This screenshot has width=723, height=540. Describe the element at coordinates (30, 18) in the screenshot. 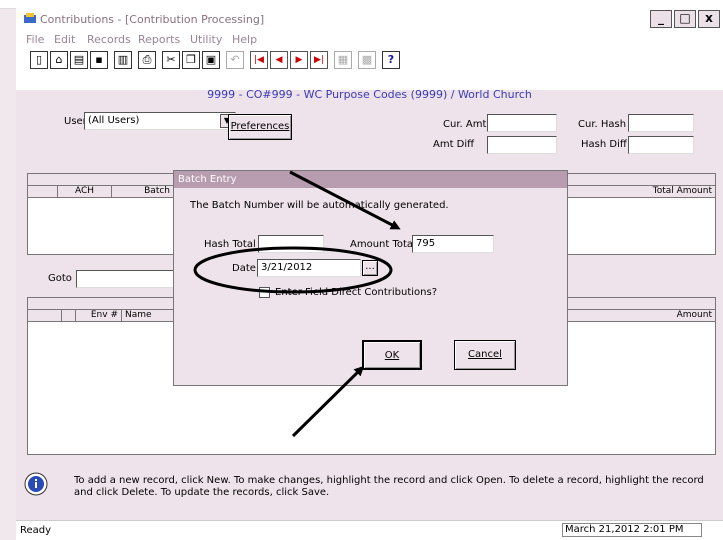

I see `app-icon` at that location.